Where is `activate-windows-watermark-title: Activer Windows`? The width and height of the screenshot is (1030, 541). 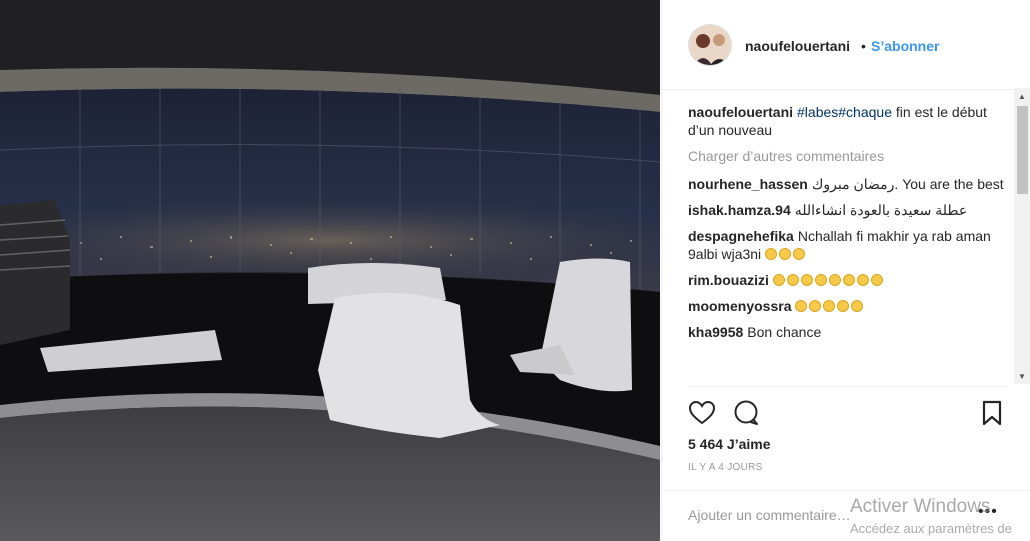
activate-windows-watermark-title: Activer Windows is located at coordinates (920, 506).